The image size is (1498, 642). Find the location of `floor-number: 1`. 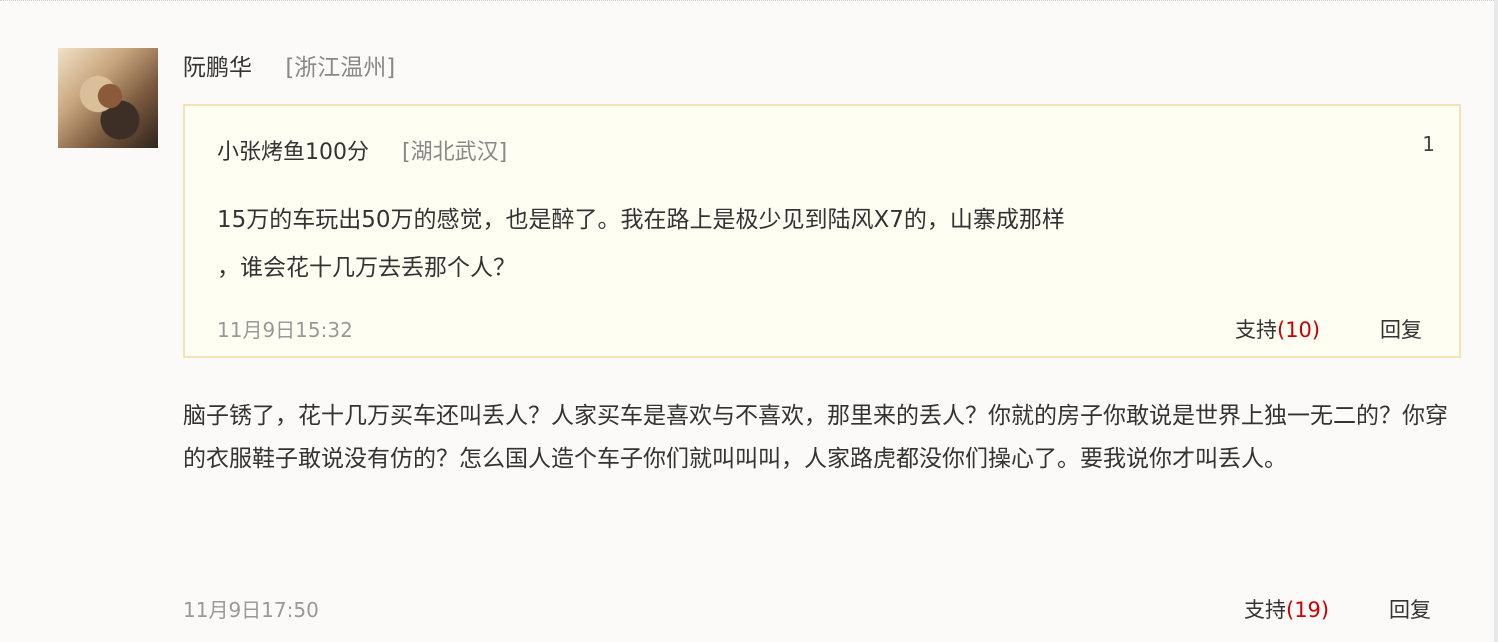

floor-number: 1 is located at coordinates (1428, 144).